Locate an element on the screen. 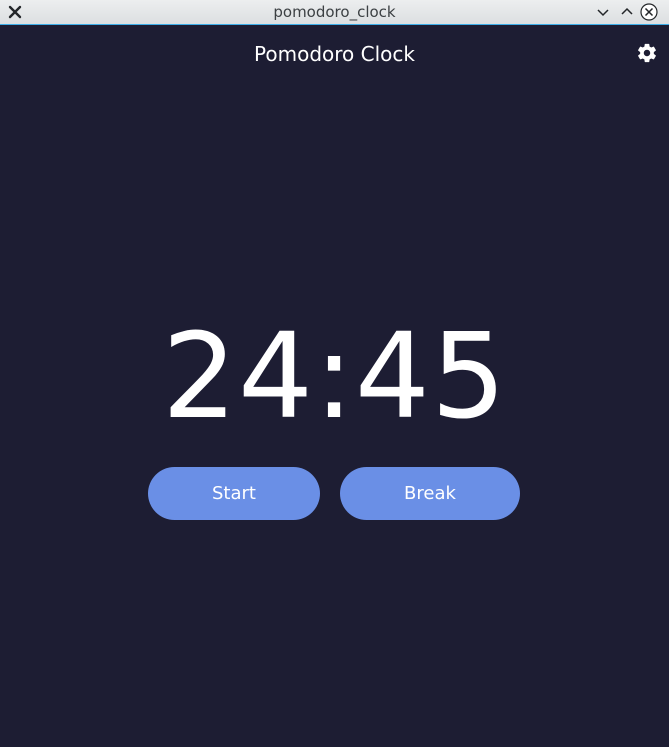 This screenshot has width=669, height=747. chevron-down-icon is located at coordinates (603, 12).